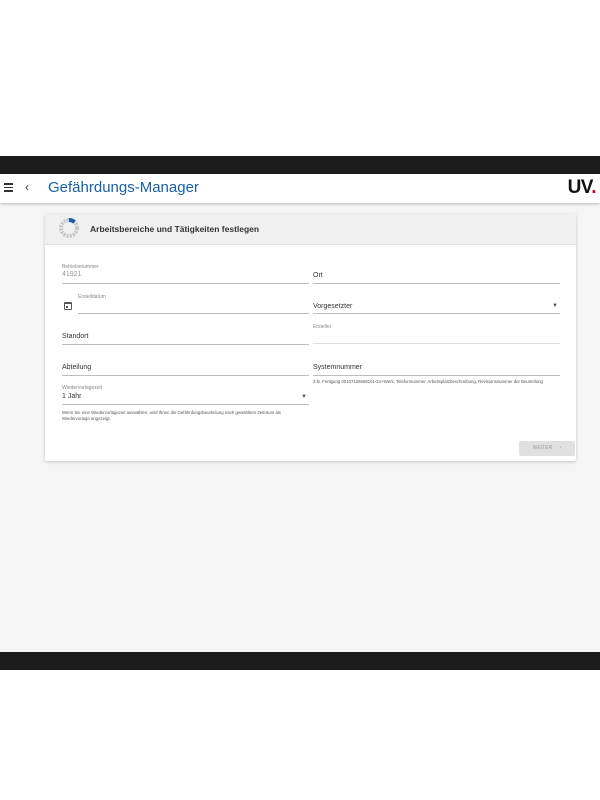  What do you see at coordinates (185, 396) in the screenshot?
I see `wiedervorlagezeit-select: Wiedervorlagezeit 1 Jahr ▼` at bounding box center [185, 396].